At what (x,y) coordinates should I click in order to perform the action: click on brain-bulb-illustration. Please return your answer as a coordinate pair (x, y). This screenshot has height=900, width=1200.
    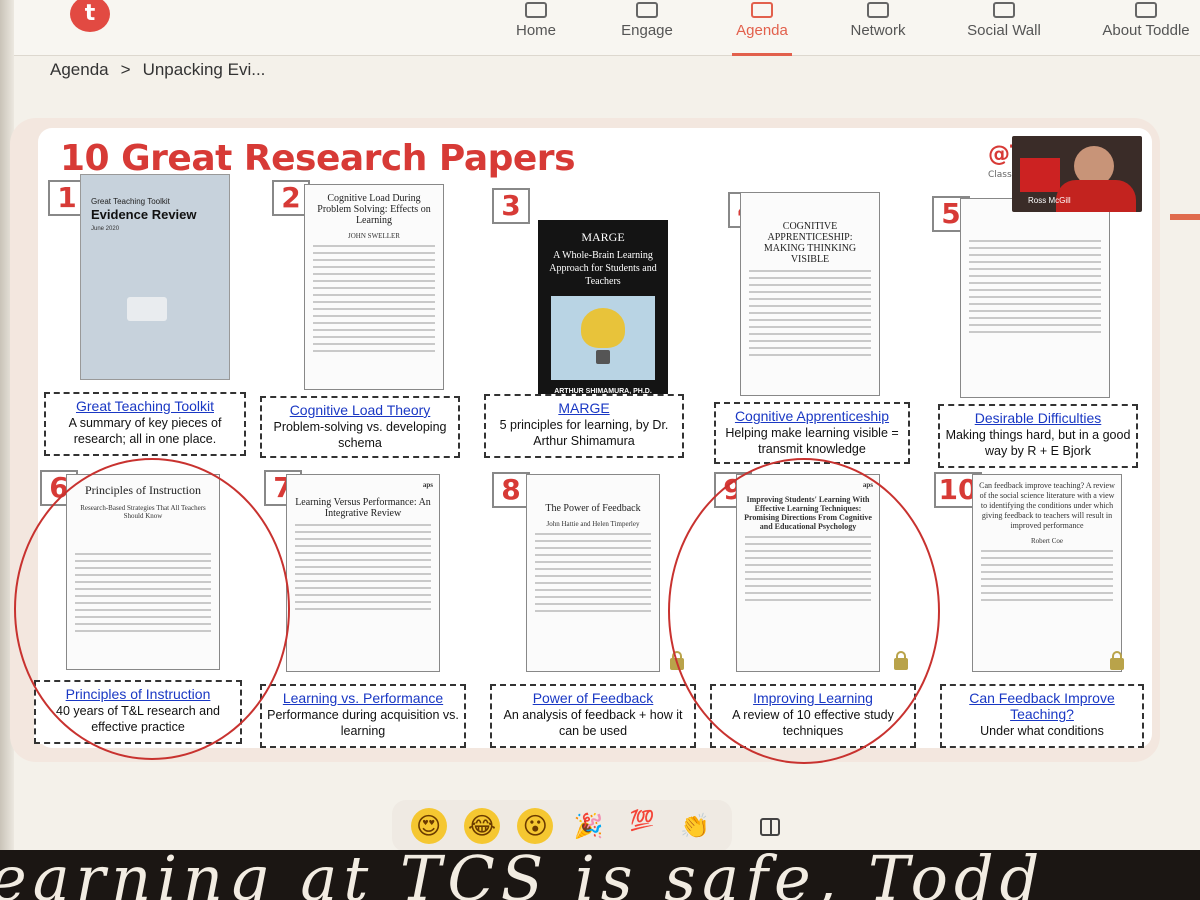
    Looking at the image, I should click on (603, 338).